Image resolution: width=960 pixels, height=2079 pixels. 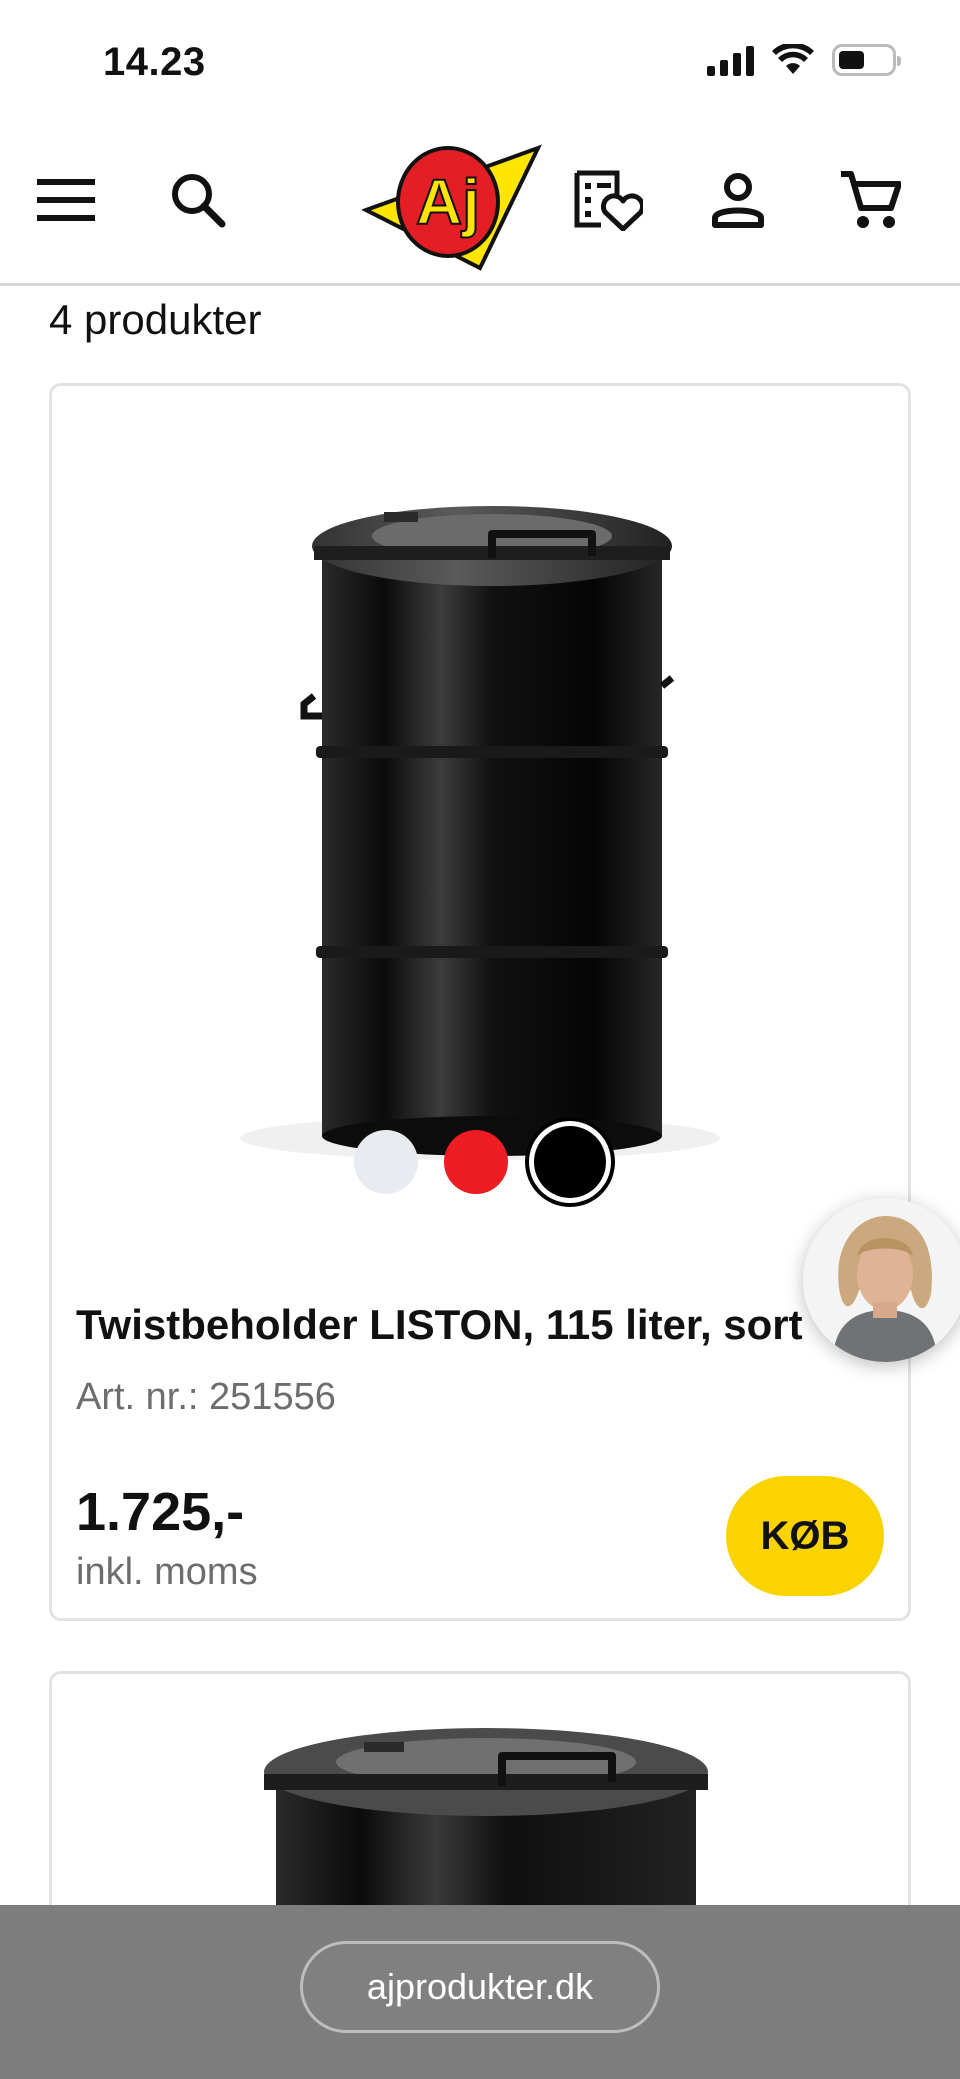 I want to click on swatch-red, so click(x=476, y=1162).